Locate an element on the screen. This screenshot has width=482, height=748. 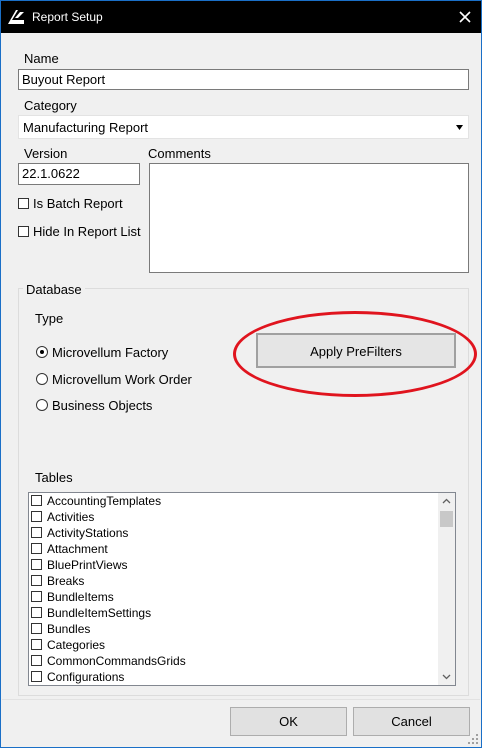
table-name: Breaks is located at coordinates (66, 581).